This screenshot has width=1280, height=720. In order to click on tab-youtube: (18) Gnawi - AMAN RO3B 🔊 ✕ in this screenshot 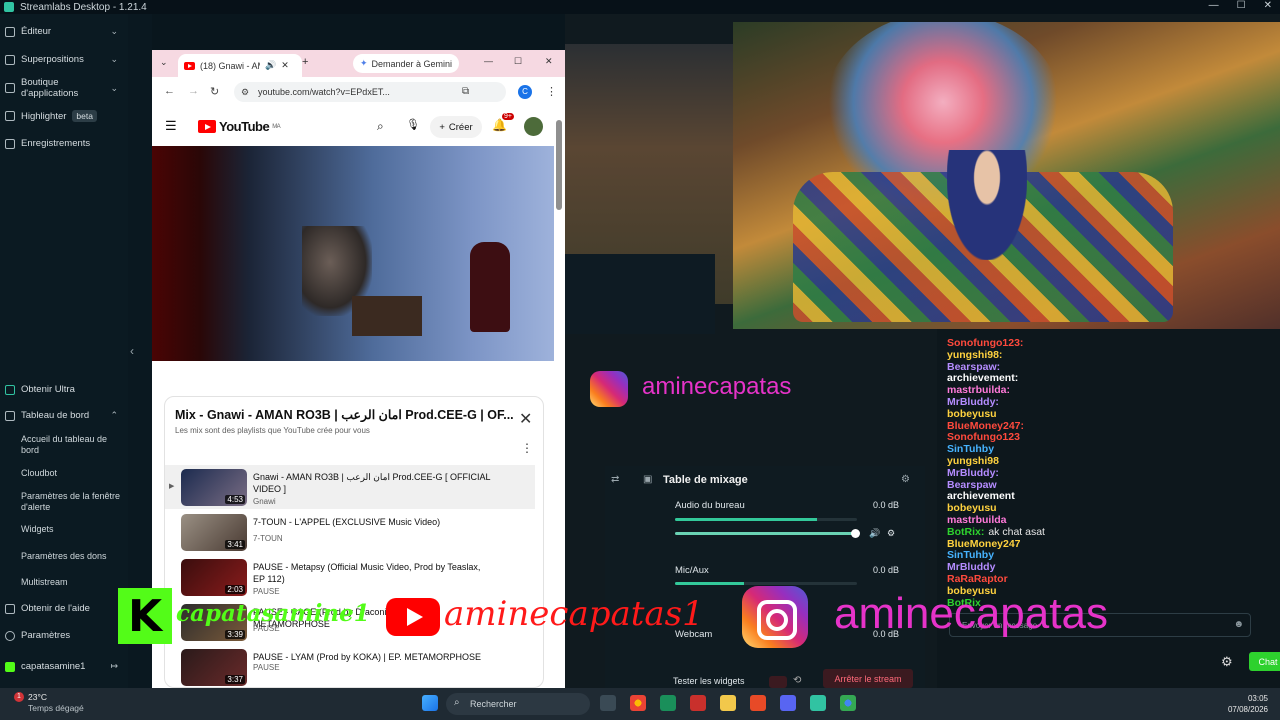, I will do `click(240, 65)`.